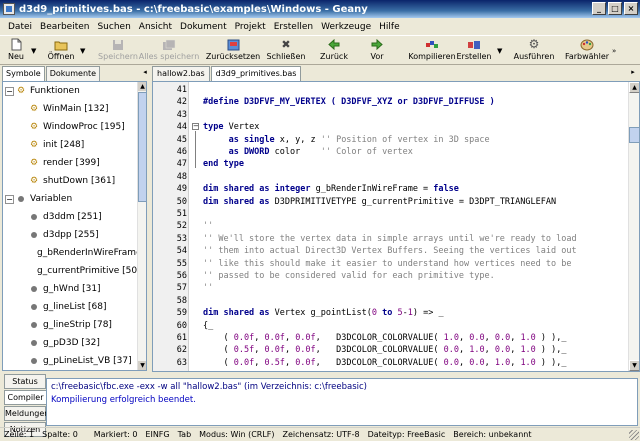 The width and height of the screenshot is (640, 441). Describe the element at coordinates (203, 27) in the screenshot. I see `menu-dokument: Dokument` at that location.